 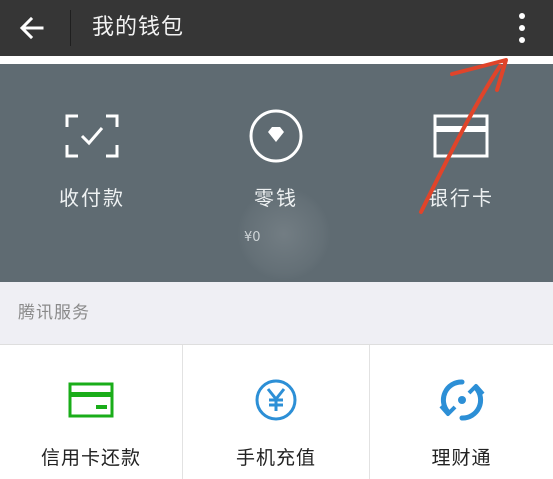 I want to click on yuan-circle-icon, so click(x=276, y=400).